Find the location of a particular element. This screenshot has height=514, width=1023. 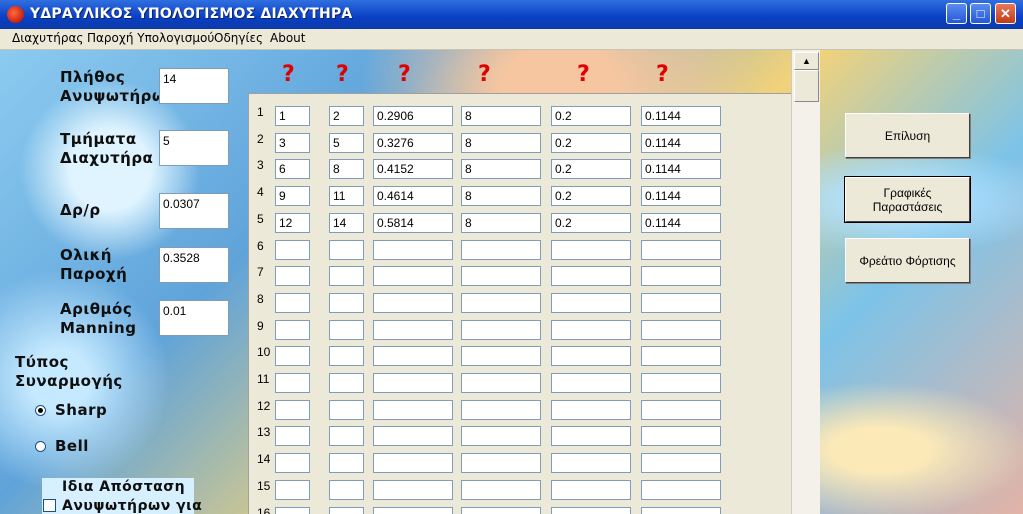

num-risers-input: 14 is located at coordinates (194, 86).